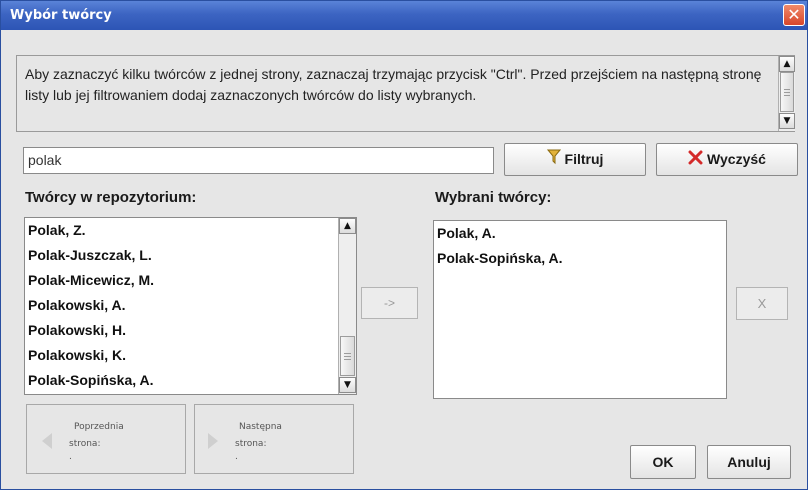  Describe the element at coordinates (762, 303) in the screenshot. I see `remove-selected-button: X` at that location.